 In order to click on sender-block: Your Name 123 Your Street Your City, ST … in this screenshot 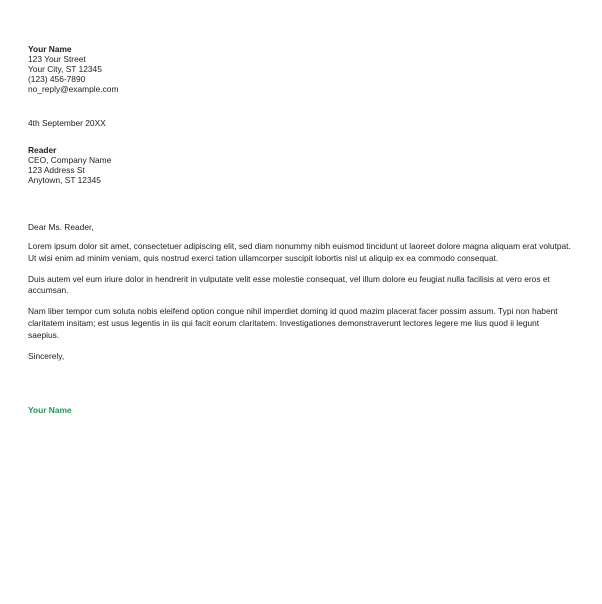, I will do `click(299, 69)`.